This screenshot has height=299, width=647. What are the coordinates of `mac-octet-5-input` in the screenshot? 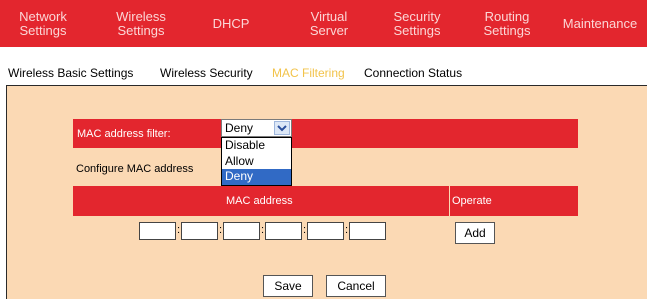 It's located at (325, 231).